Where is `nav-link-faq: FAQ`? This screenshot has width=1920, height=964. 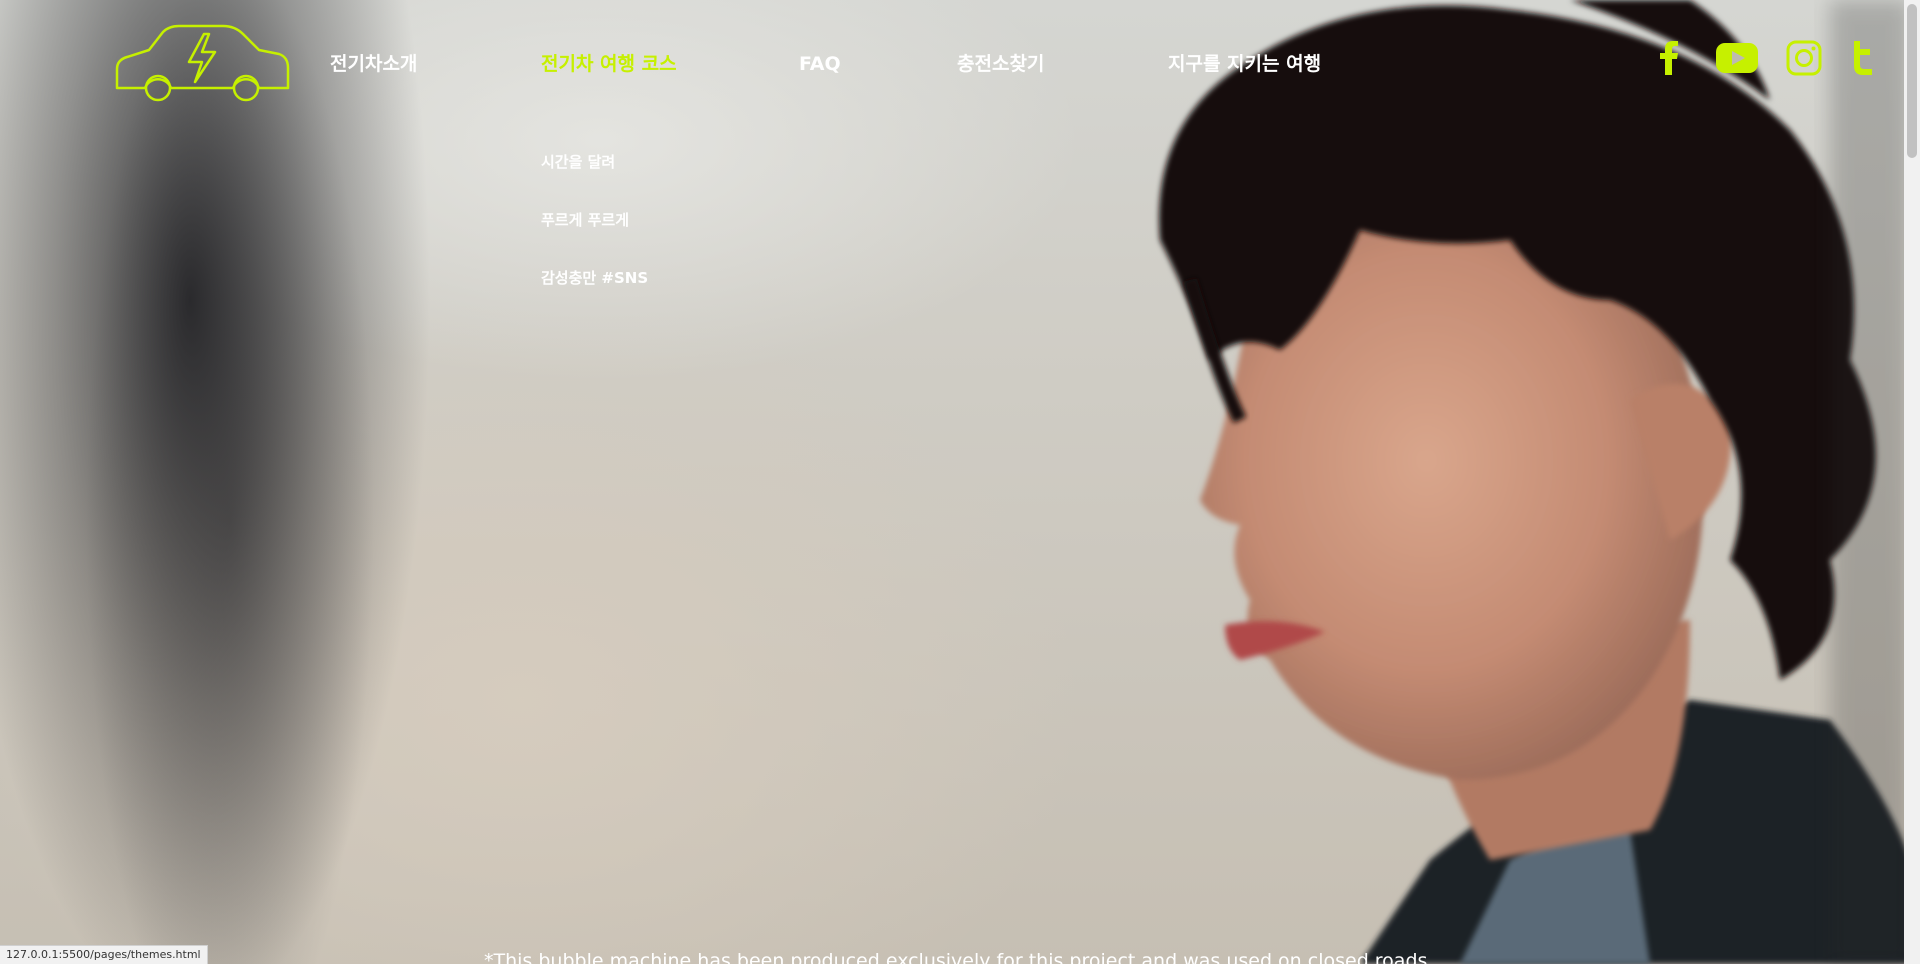
nav-link-faq: FAQ is located at coordinates (878, 64).